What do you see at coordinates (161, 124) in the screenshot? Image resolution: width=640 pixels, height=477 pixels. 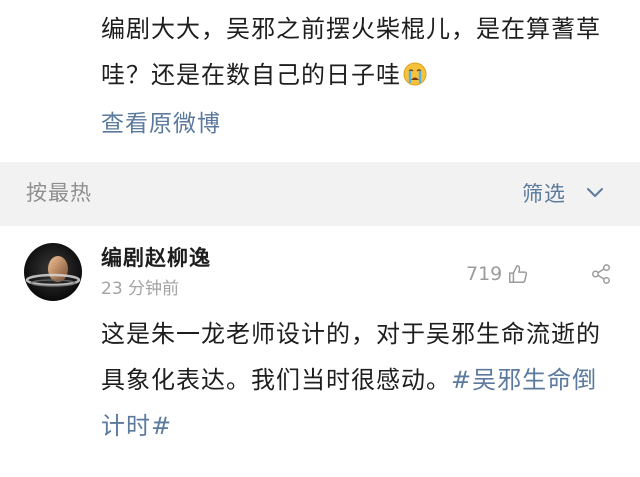 I see `view-original-weibo-link: 查看原微博` at bounding box center [161, 124].